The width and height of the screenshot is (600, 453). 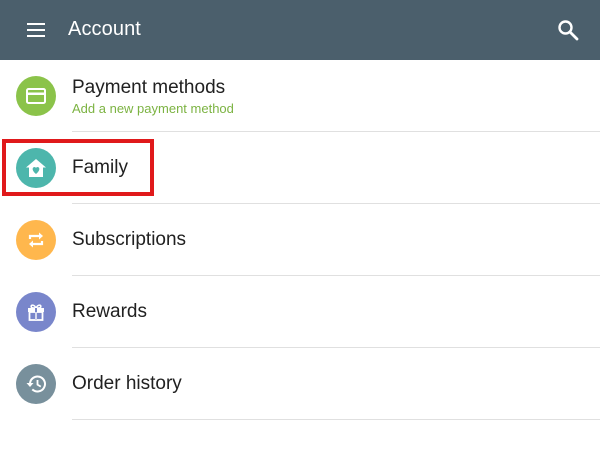 What do you see at coordinates (127, 383) in the screenshot?
I see `list-item-label: Order history` at bounding box center [127, 383].